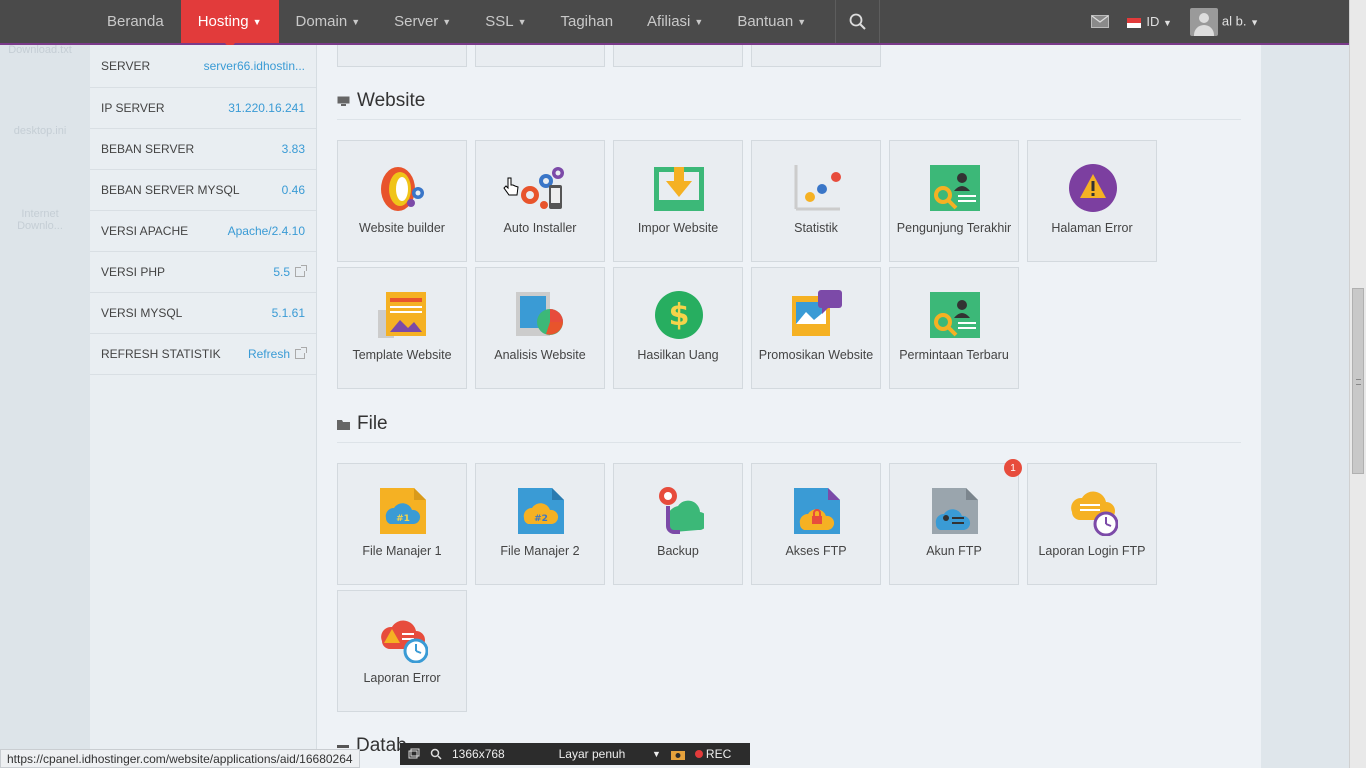 The height and width of the screenshot is (768, 1366). I want to click on stat-label: BEBAN SERVER MYSQL, so click(170, 190).